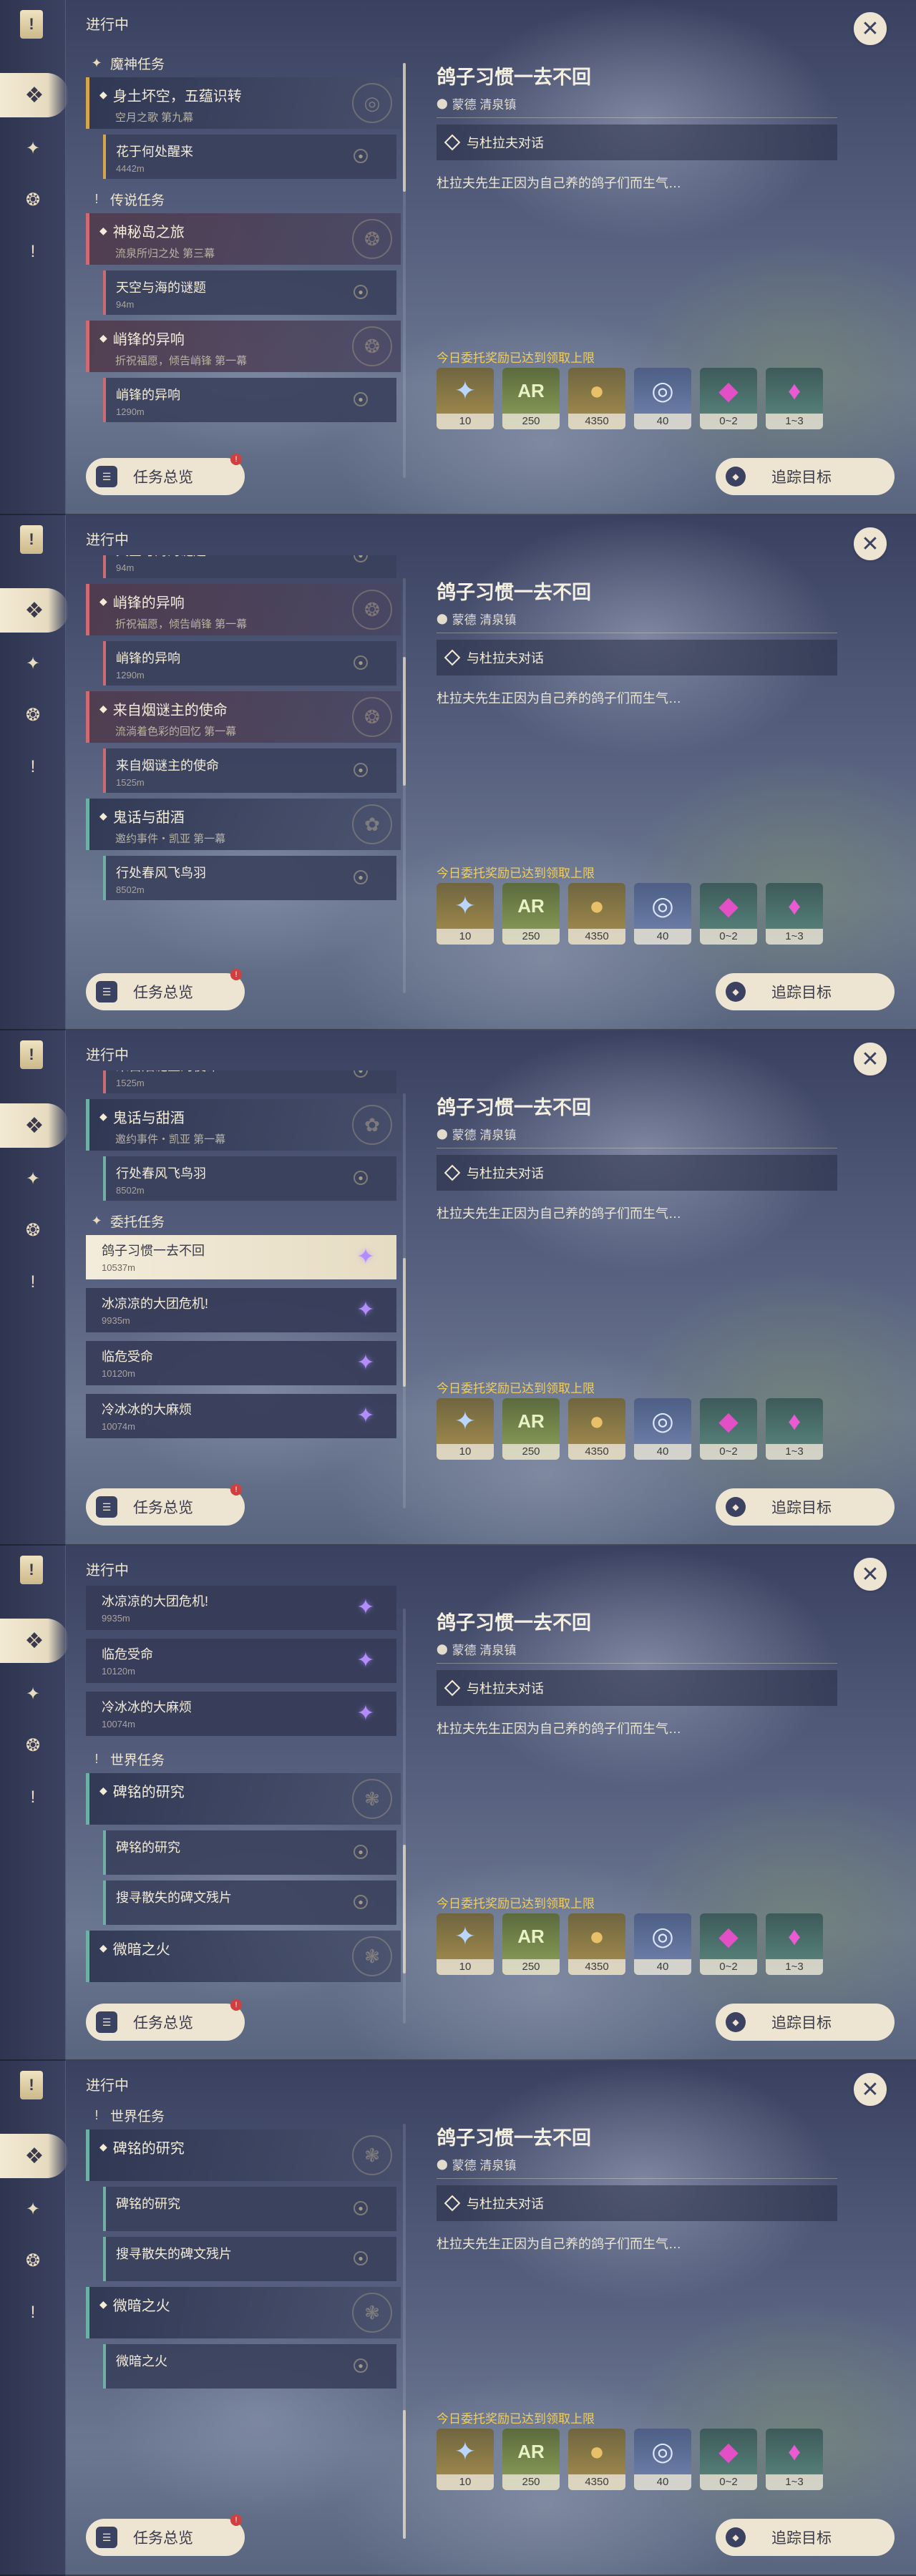 Image resolution: width=916 pixels, height=2576 pixels. Describe the element at coordinates (243, 2155) in the screenshot. I see `quest-world-1: ◆ 碑铭的研究 ❃` at that location.